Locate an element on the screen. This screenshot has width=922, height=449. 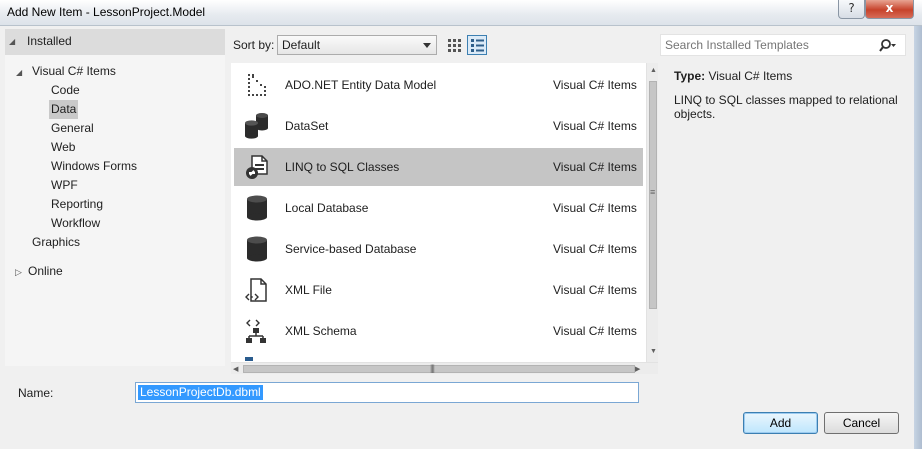
window-title: Add New Item - LessonProject.Model is located at coordinates (106, 12).